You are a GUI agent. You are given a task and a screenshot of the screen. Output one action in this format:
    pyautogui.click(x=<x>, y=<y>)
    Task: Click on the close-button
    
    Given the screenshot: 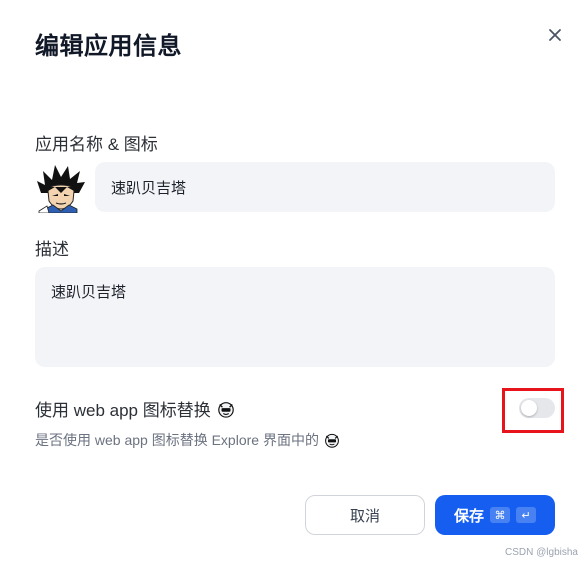 What is the action you would take?
    pyautogui.click(x=555, y=35)
    